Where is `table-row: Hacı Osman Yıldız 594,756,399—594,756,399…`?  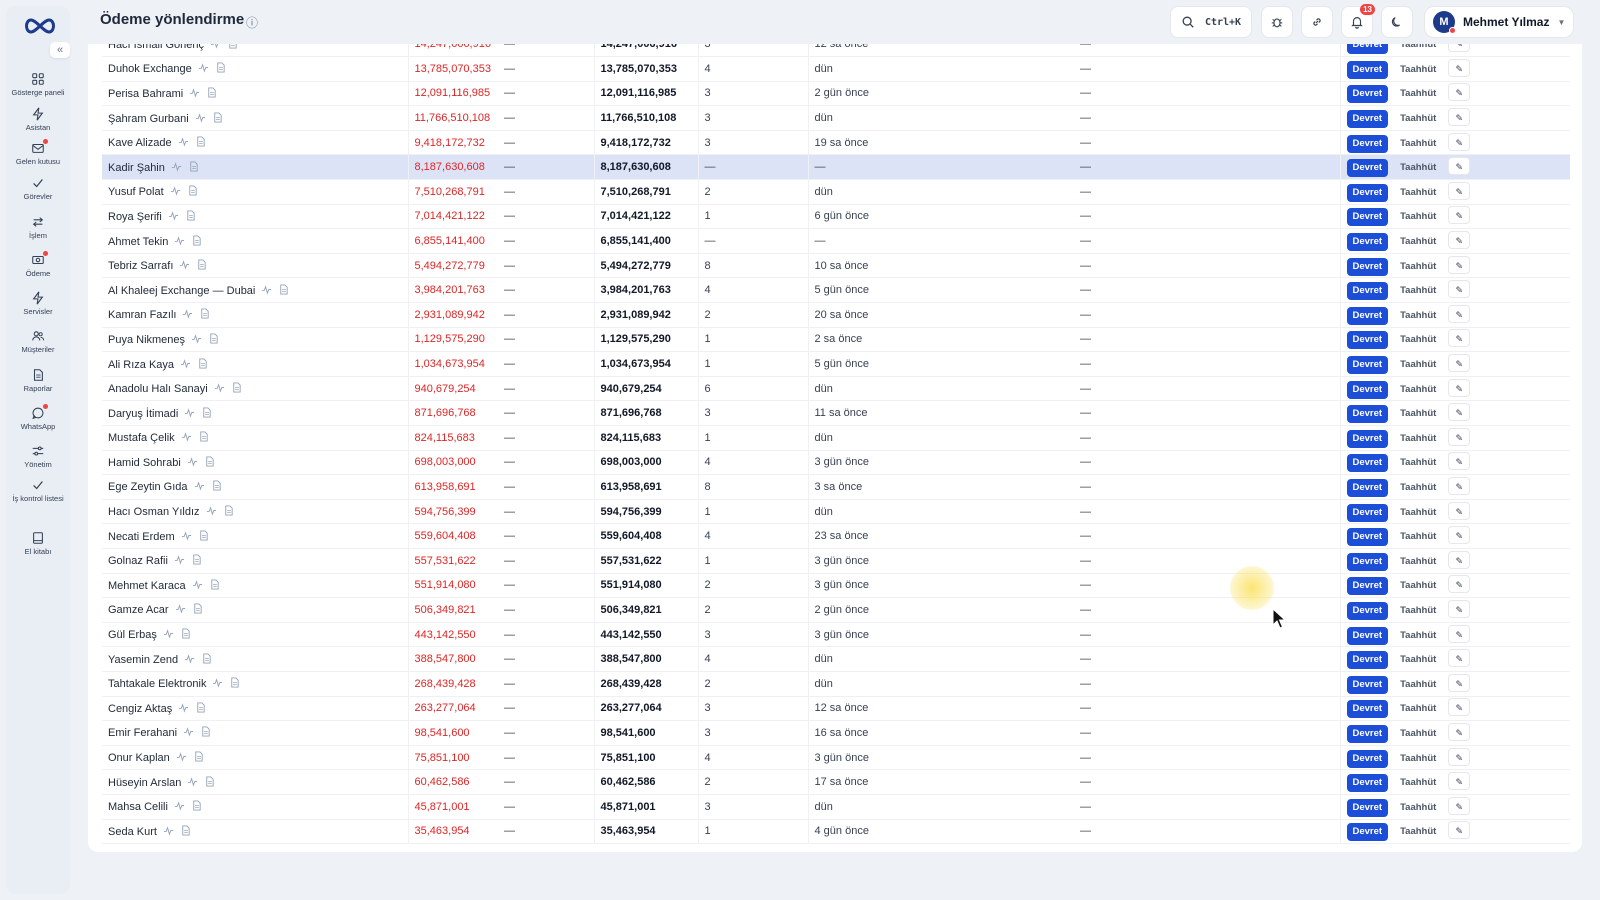 table-row: Hacı Osman Yıldız 594,756,399—594,756,399… is located at coordinates (836, 512).